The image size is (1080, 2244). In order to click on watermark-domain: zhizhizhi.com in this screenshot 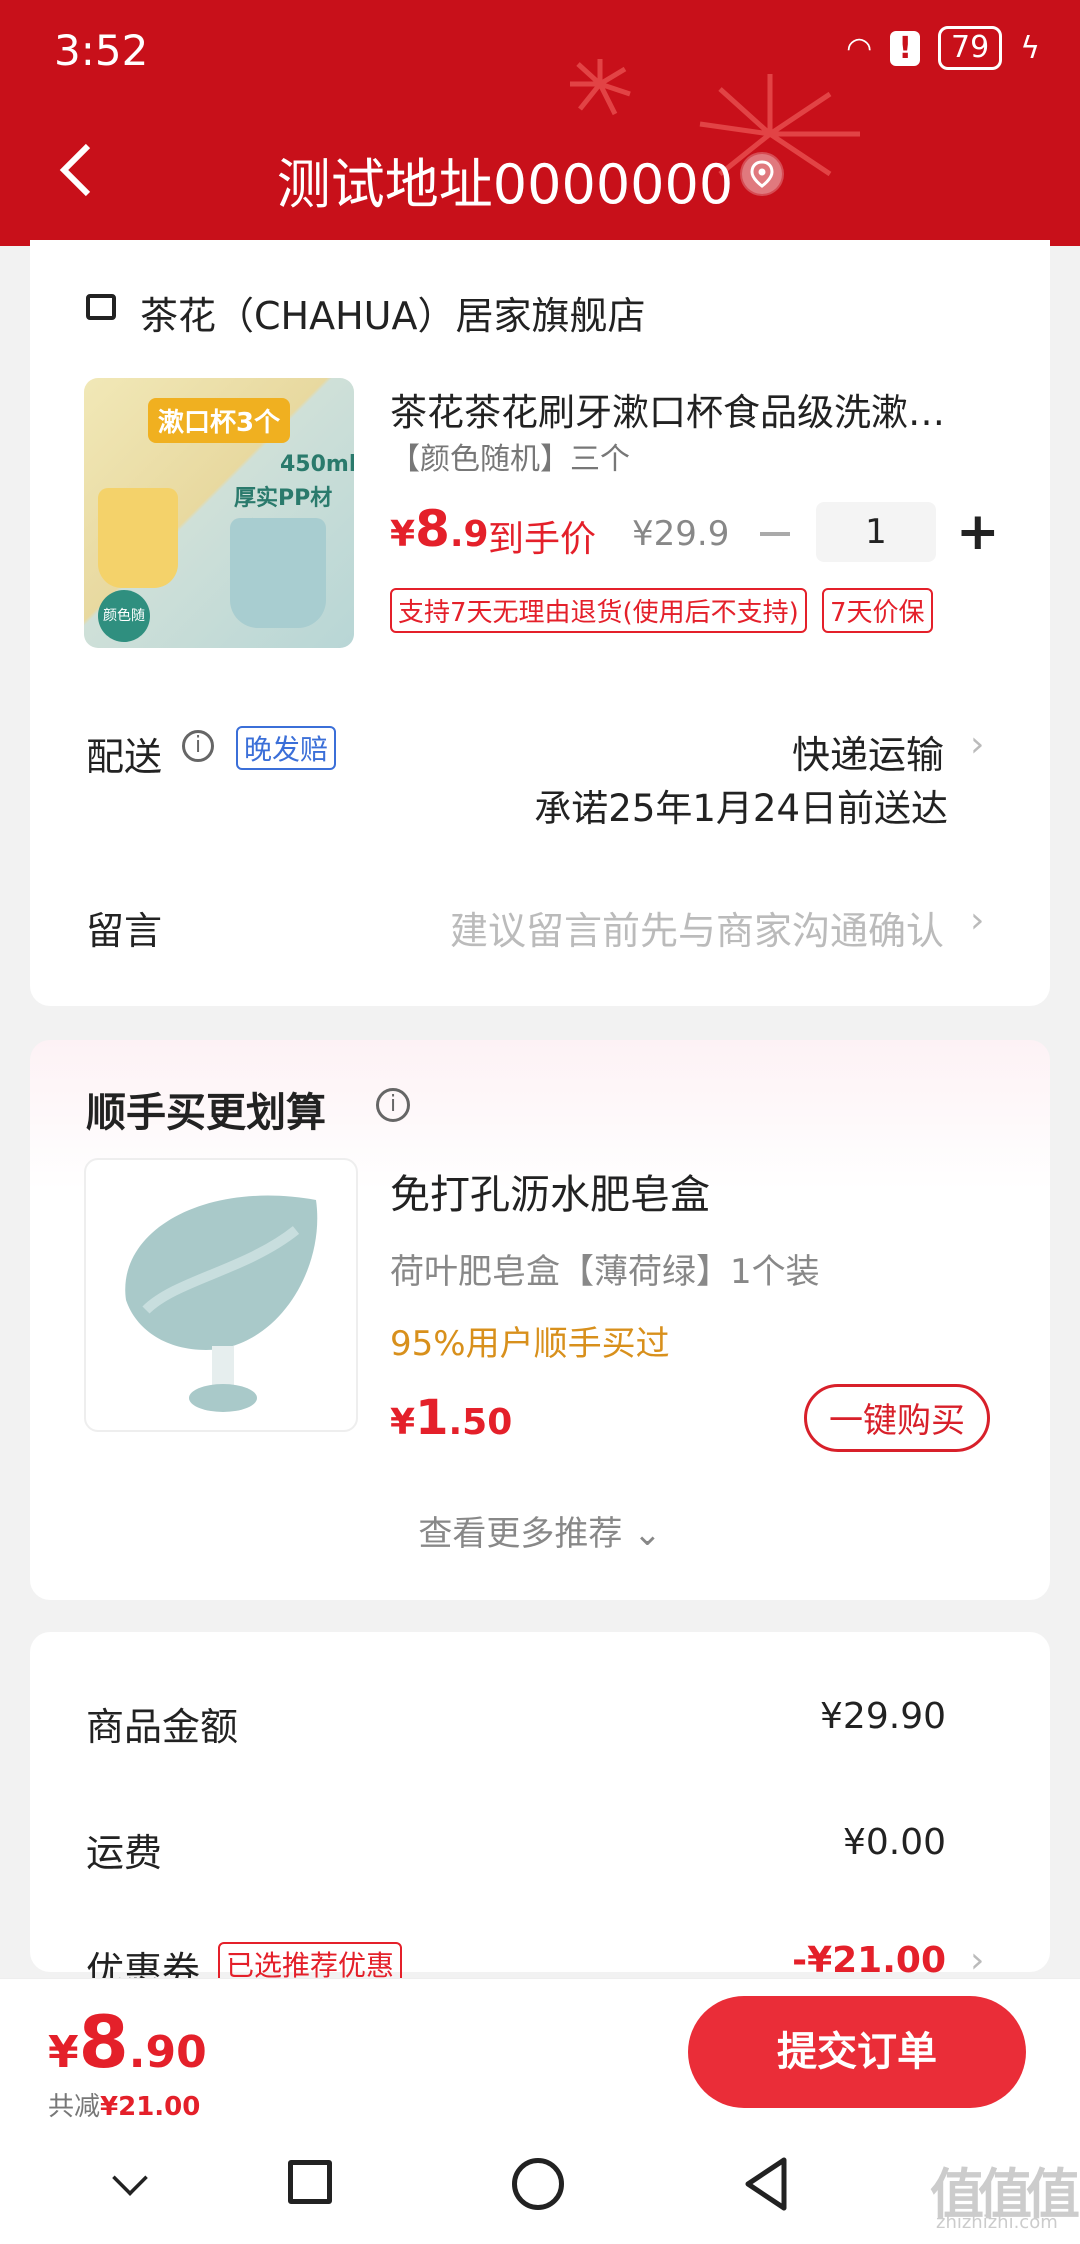, I will do `click(997, 2222)`.